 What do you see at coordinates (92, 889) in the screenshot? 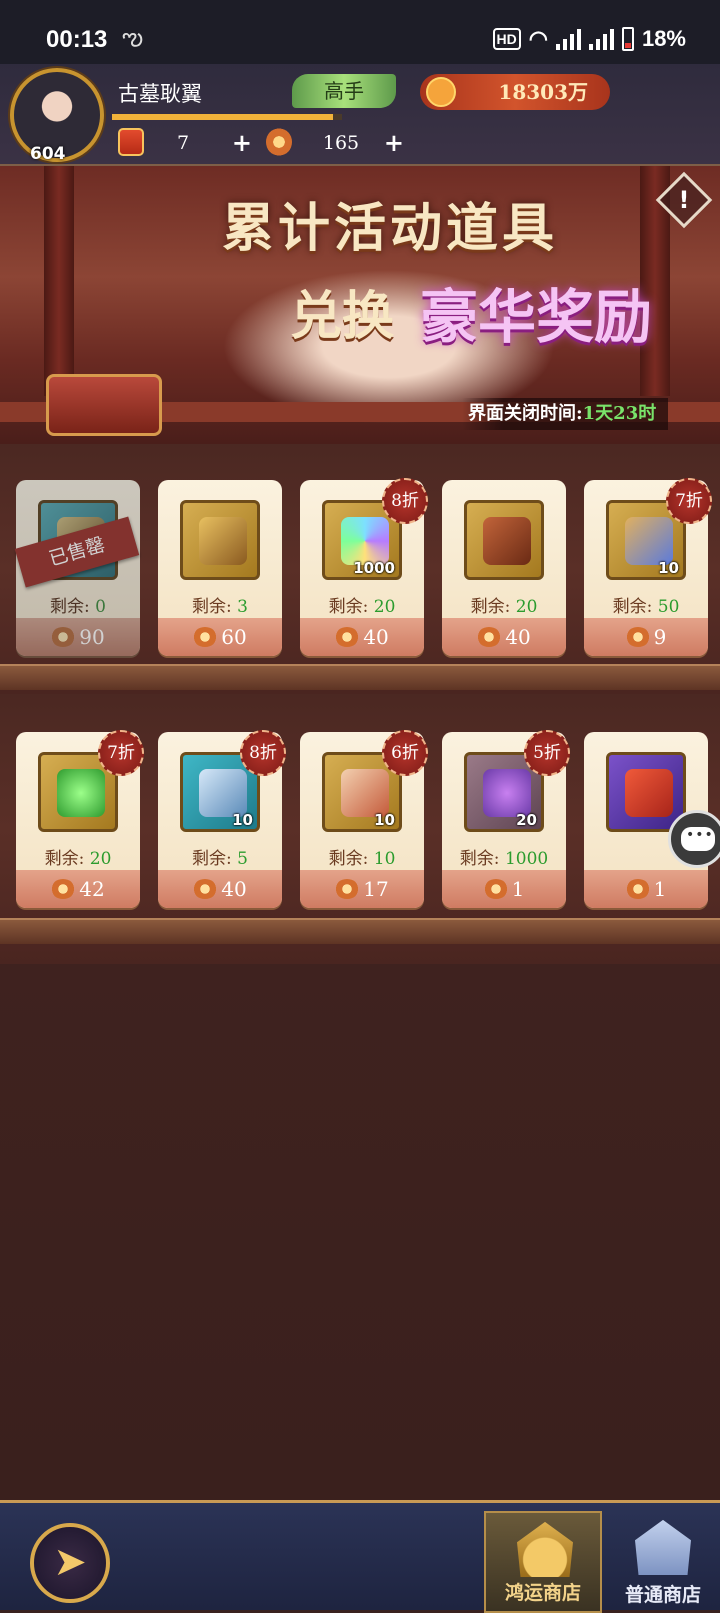
I see `price-value: 42` at bounding box center [92, 889].